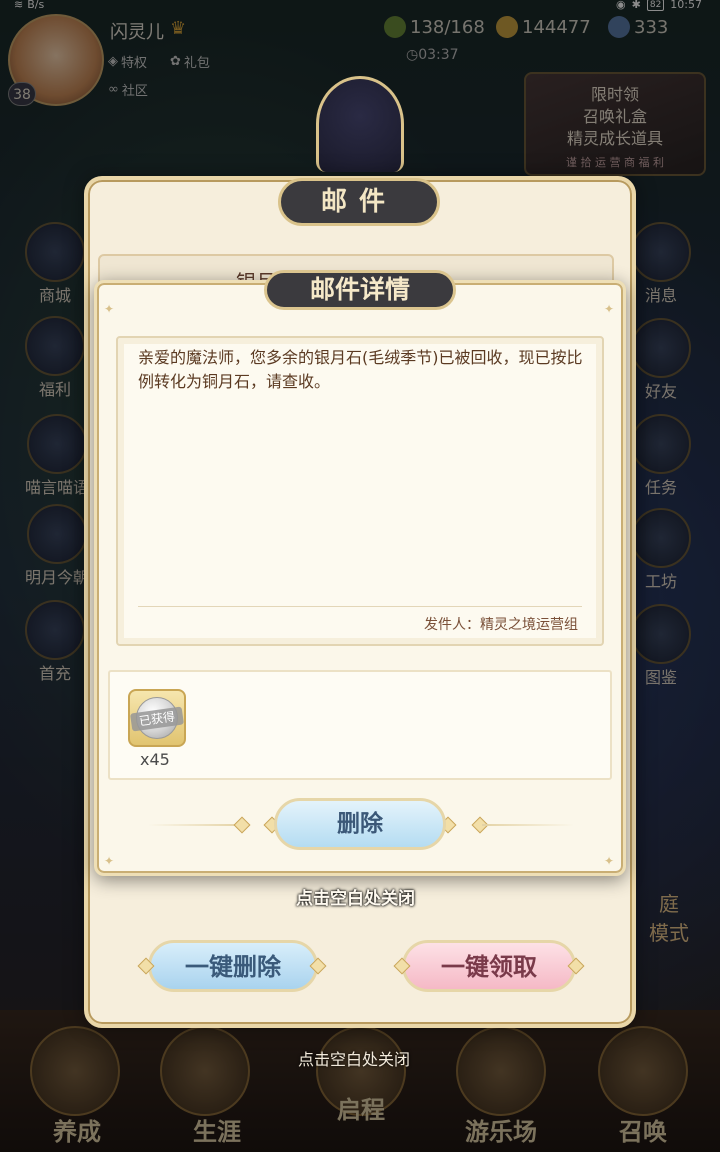  What do you see at coordinates (233, 966) in the screenshot?
I see `delete-all-button: 一键删除` at bounding box center [233, 966].